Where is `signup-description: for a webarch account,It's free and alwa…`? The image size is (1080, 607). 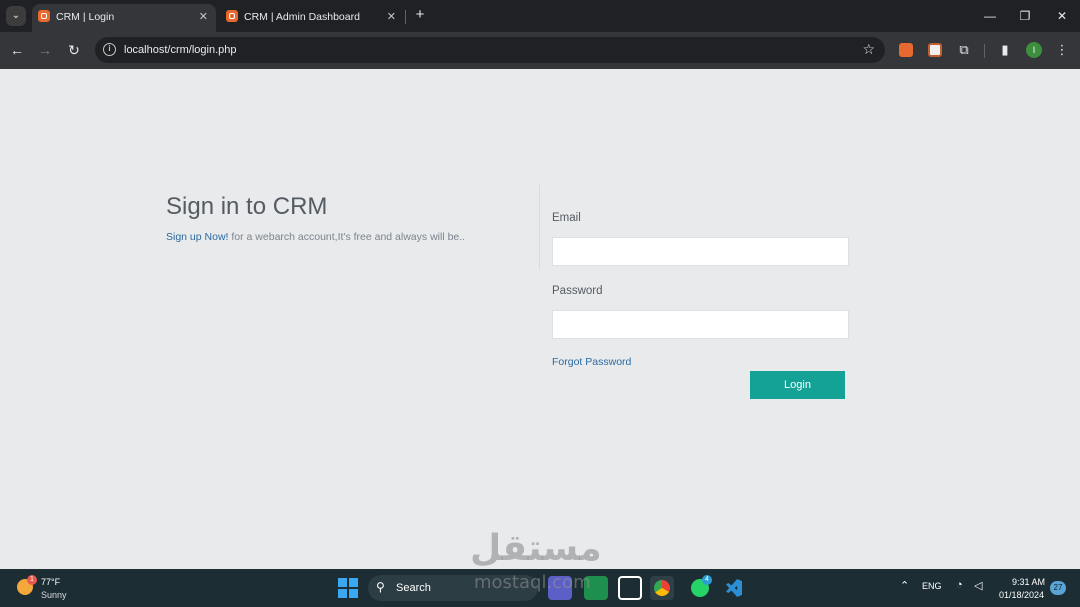
signup-description: for a webarch account,It's free and alwa… is located at coordinates (348, 237).